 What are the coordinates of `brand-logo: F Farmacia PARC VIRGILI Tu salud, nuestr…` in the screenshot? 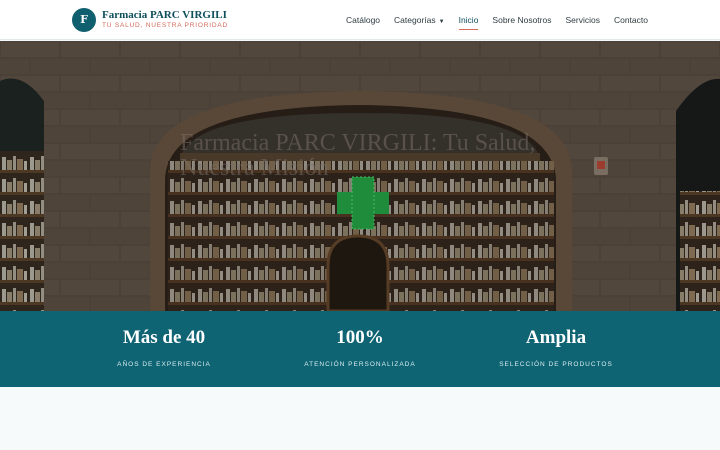 It's located at (150, 19).